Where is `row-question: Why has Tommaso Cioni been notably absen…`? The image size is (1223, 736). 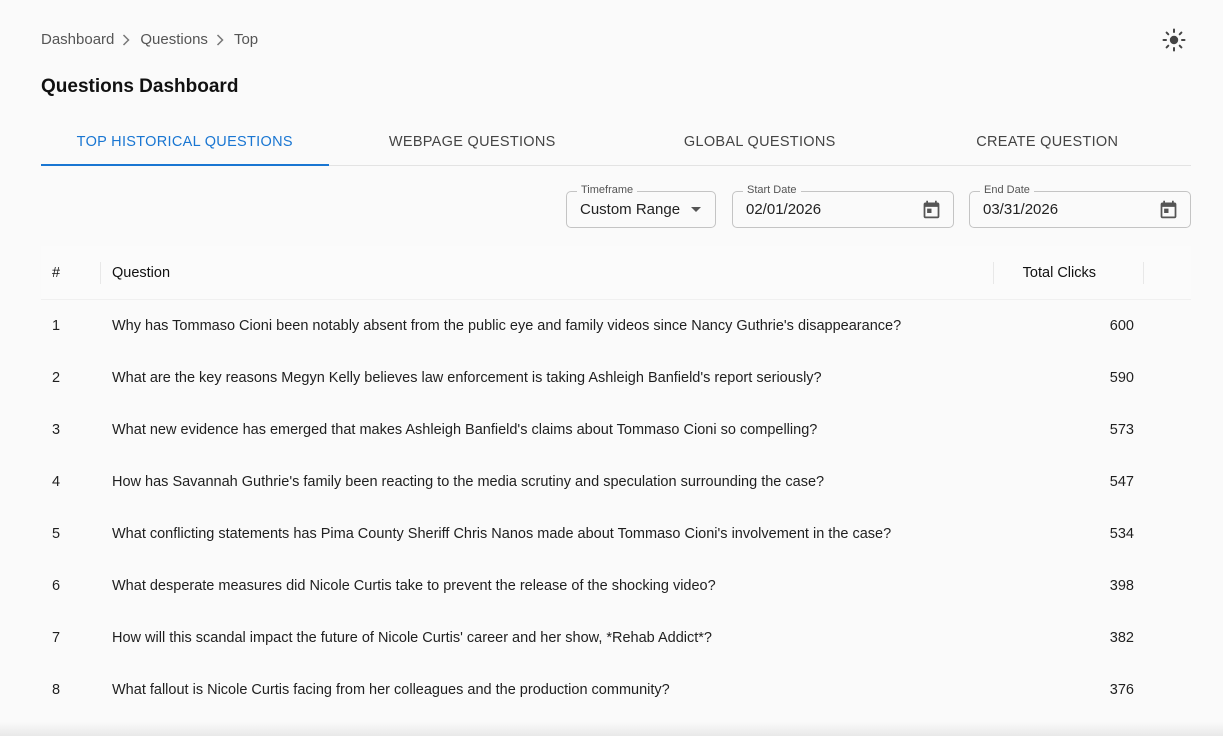
row-question: Why has Tommaso Cioni been notably absen… is located at coordinates (507, 326).